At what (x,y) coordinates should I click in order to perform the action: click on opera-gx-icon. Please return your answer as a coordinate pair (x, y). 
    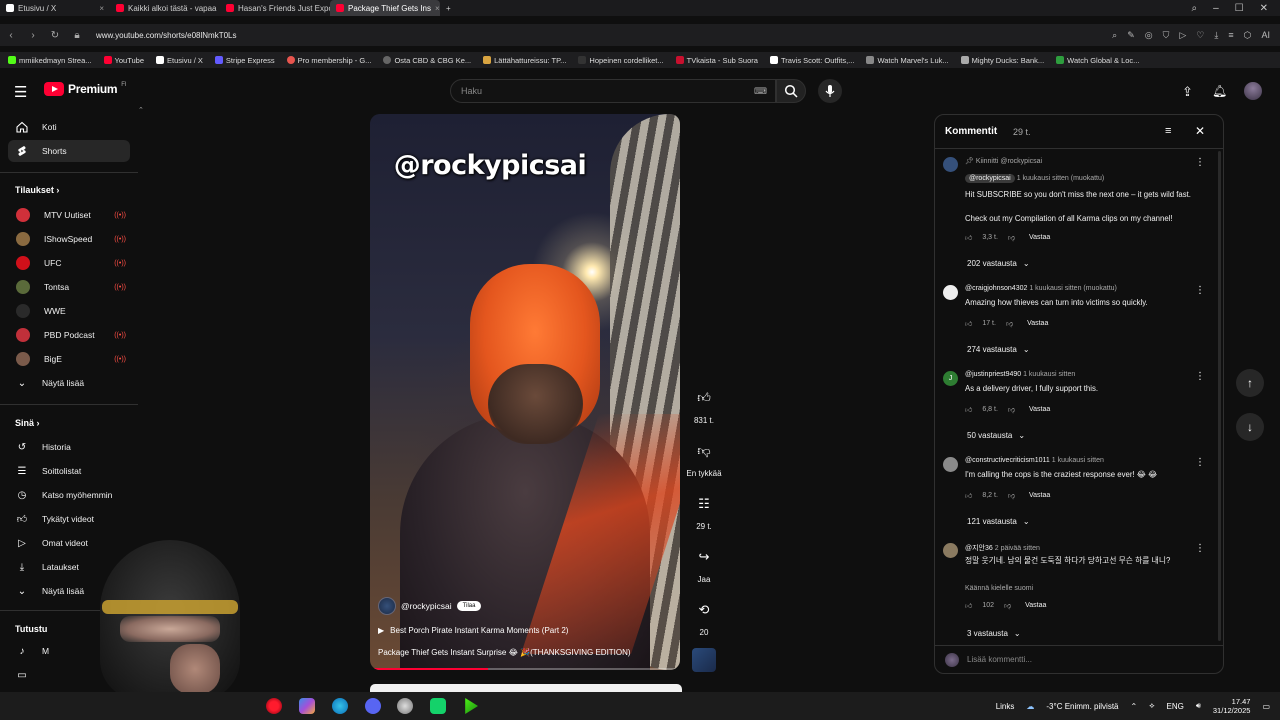
    Looking at the image, I should click on (274, 706).